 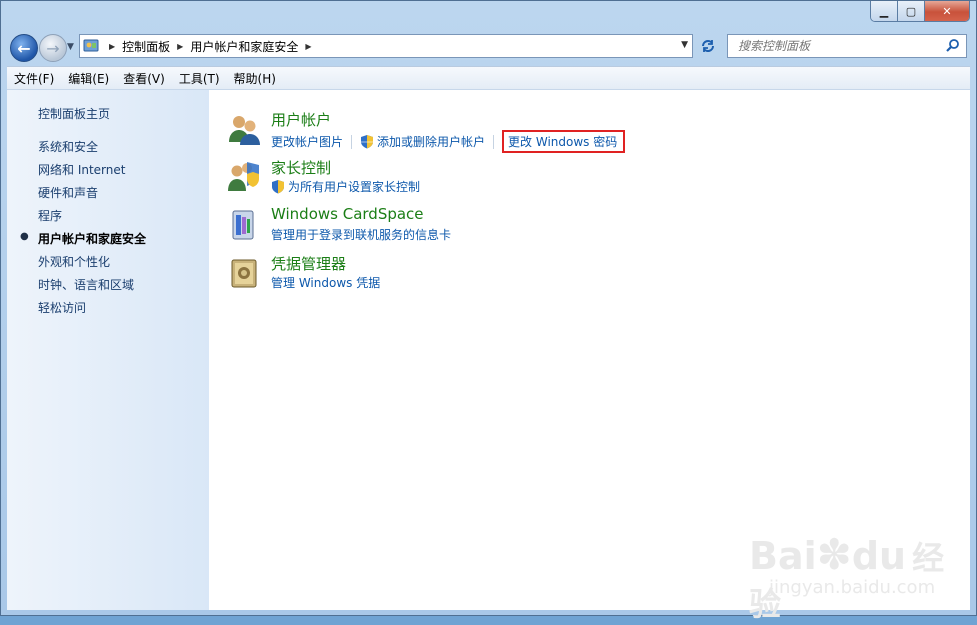 I want to click on maximize-button: ▢, so click(x=911, y=11).